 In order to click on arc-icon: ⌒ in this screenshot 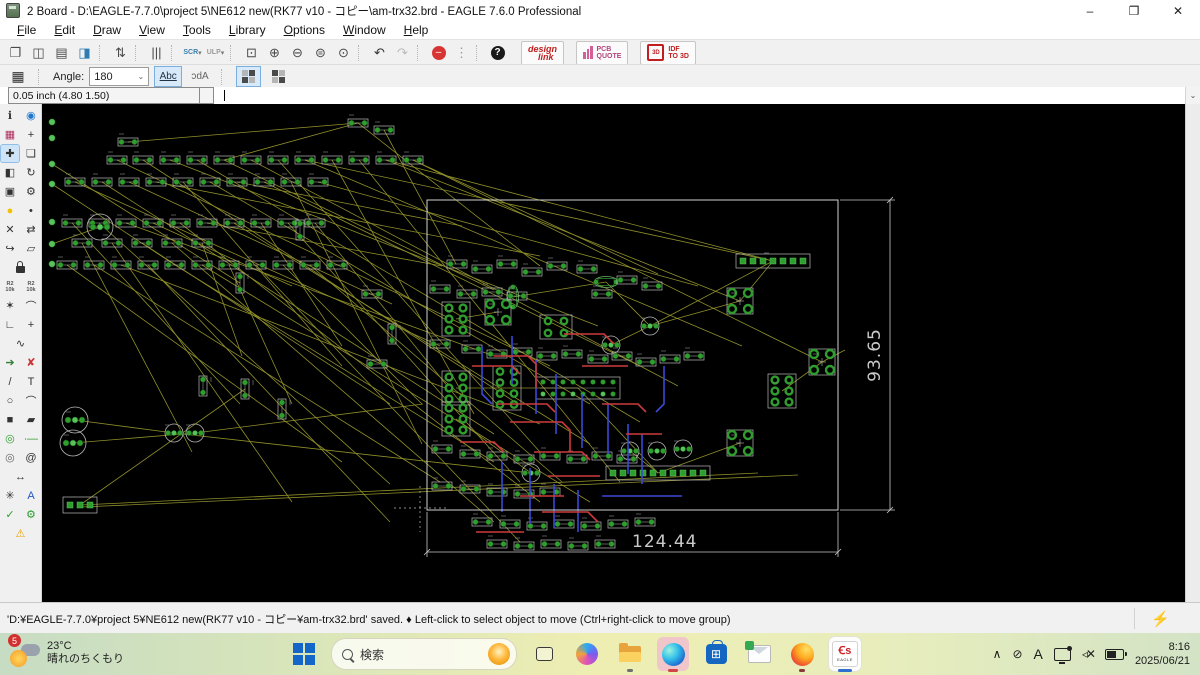, I will do `click(31, 400)`.